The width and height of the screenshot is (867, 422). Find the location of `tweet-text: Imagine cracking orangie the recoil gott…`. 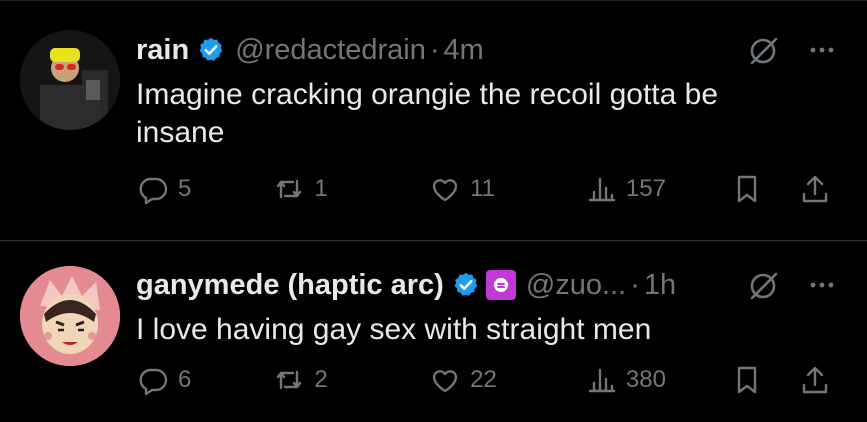

tweet-text: Imagine cracking orangie the recoil gott… is located at coordinates (427, 113).